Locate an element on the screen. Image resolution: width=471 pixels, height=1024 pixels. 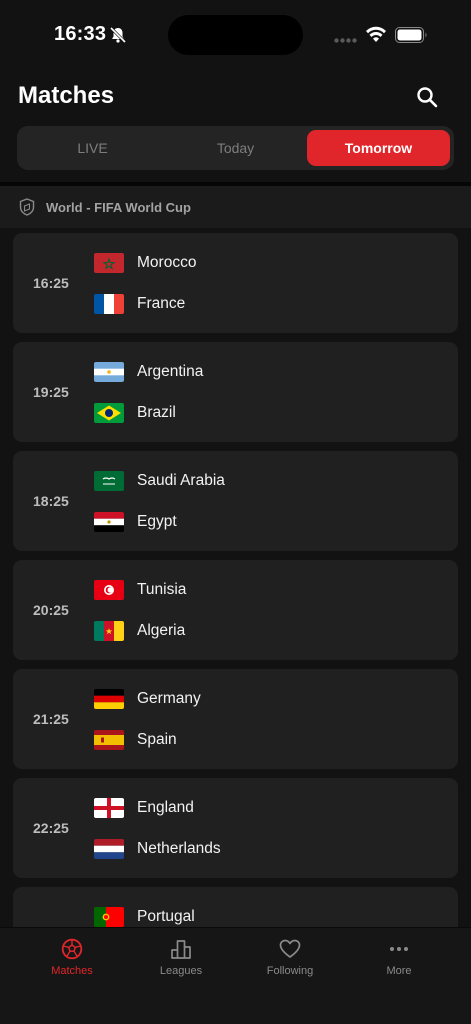
match-time: 22:25 is located at coordinates (51, 828).